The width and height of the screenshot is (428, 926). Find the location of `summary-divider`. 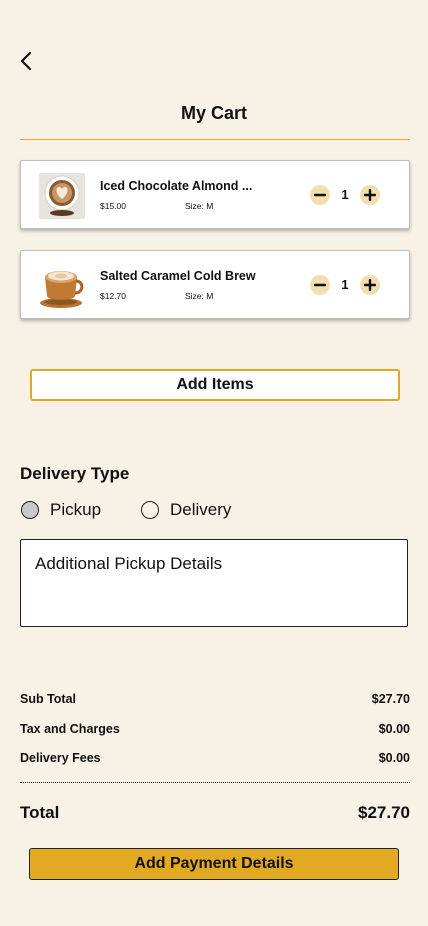

summary-divider is located at coordinates (215, 782).